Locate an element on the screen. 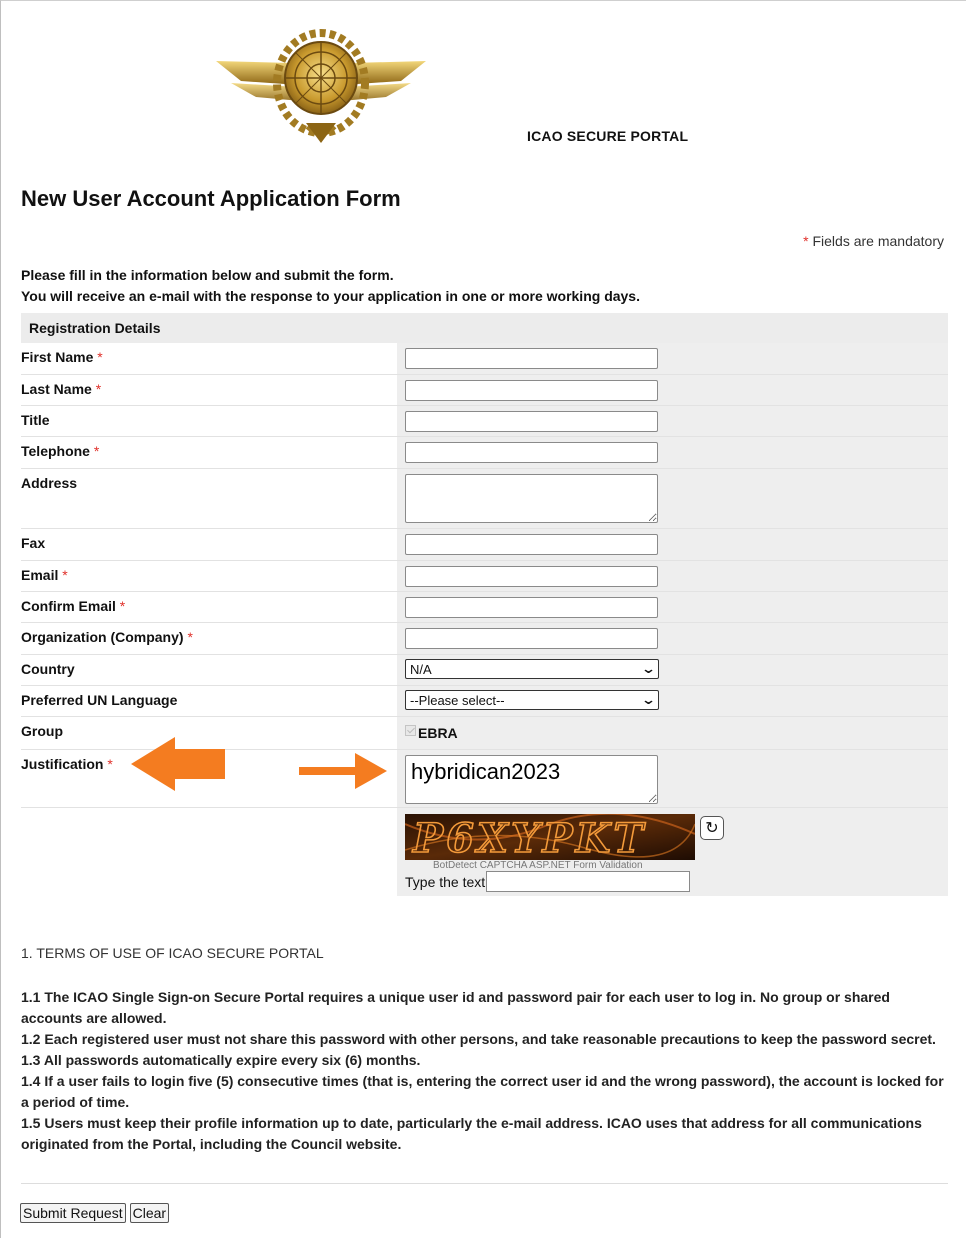 This screenshot has width=966, height=1238. fax-input is located at coordinates (531, 544).